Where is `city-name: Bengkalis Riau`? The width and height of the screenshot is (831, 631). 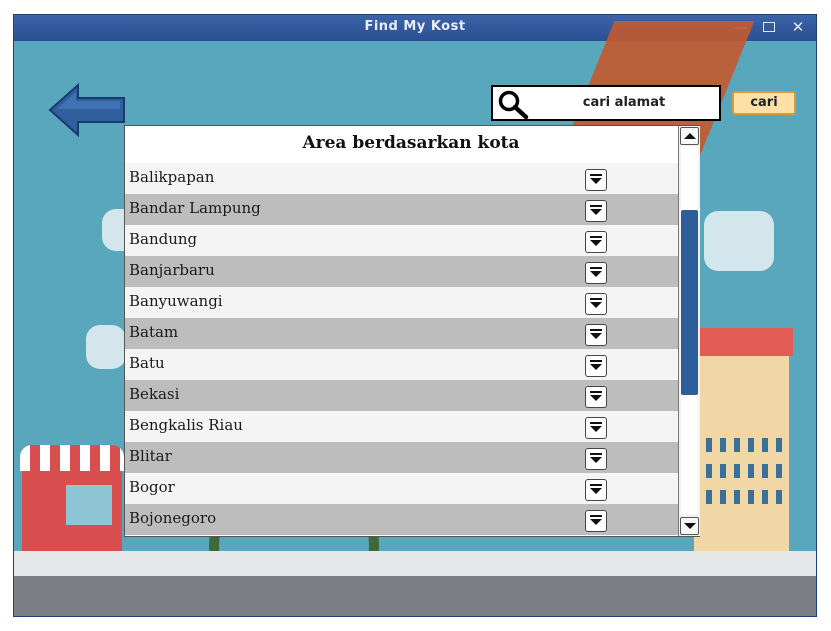 city-name: Bengkalis Riau is located at coordinates (186, 425).